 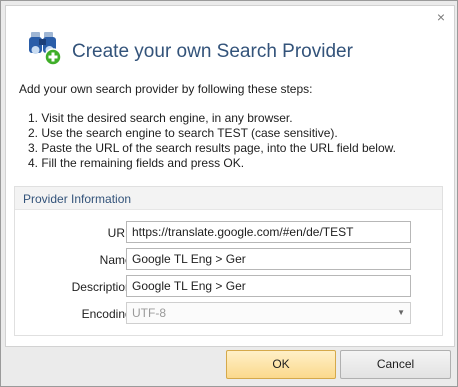 What do you see at coordinates (268, 313) in the screenshot?
I see `encoding-select: UTF-8 ▼` at bounding box center [268, 313].